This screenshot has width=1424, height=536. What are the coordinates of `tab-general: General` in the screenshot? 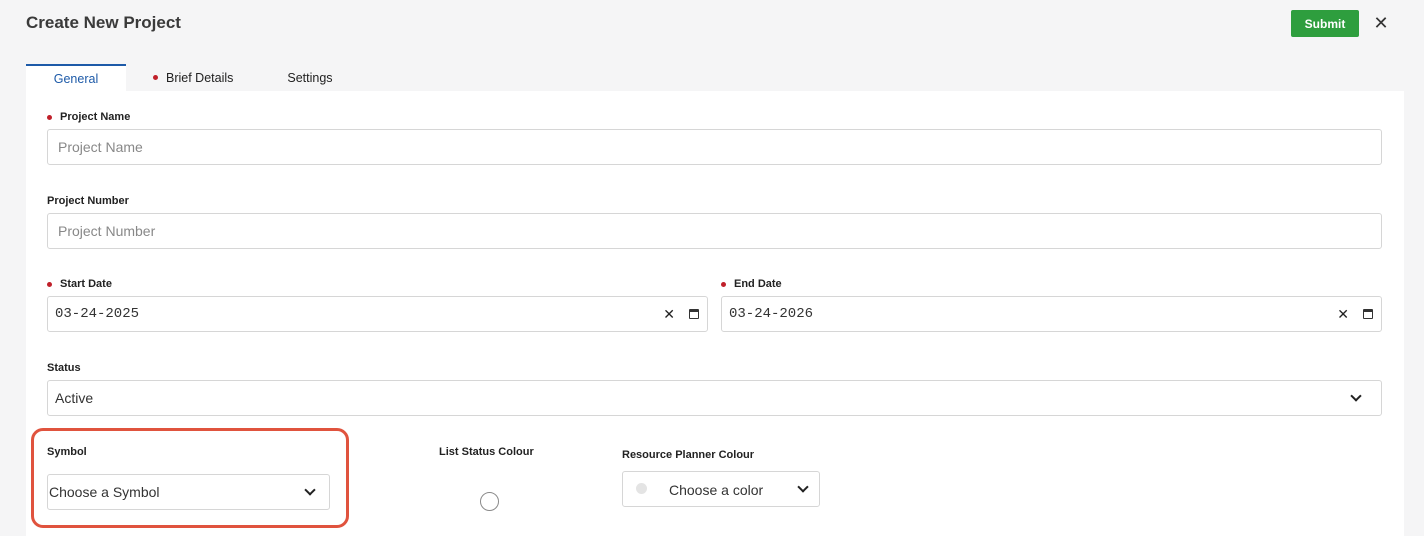 It's located at (76, 77).